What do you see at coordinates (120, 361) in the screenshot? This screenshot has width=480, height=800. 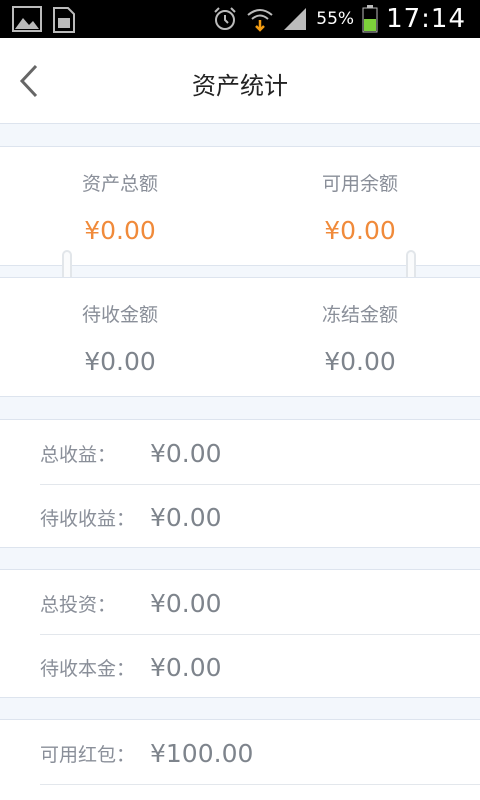 I see `pending-amount-value: ¥0.00` at bounding box center [120, 361].